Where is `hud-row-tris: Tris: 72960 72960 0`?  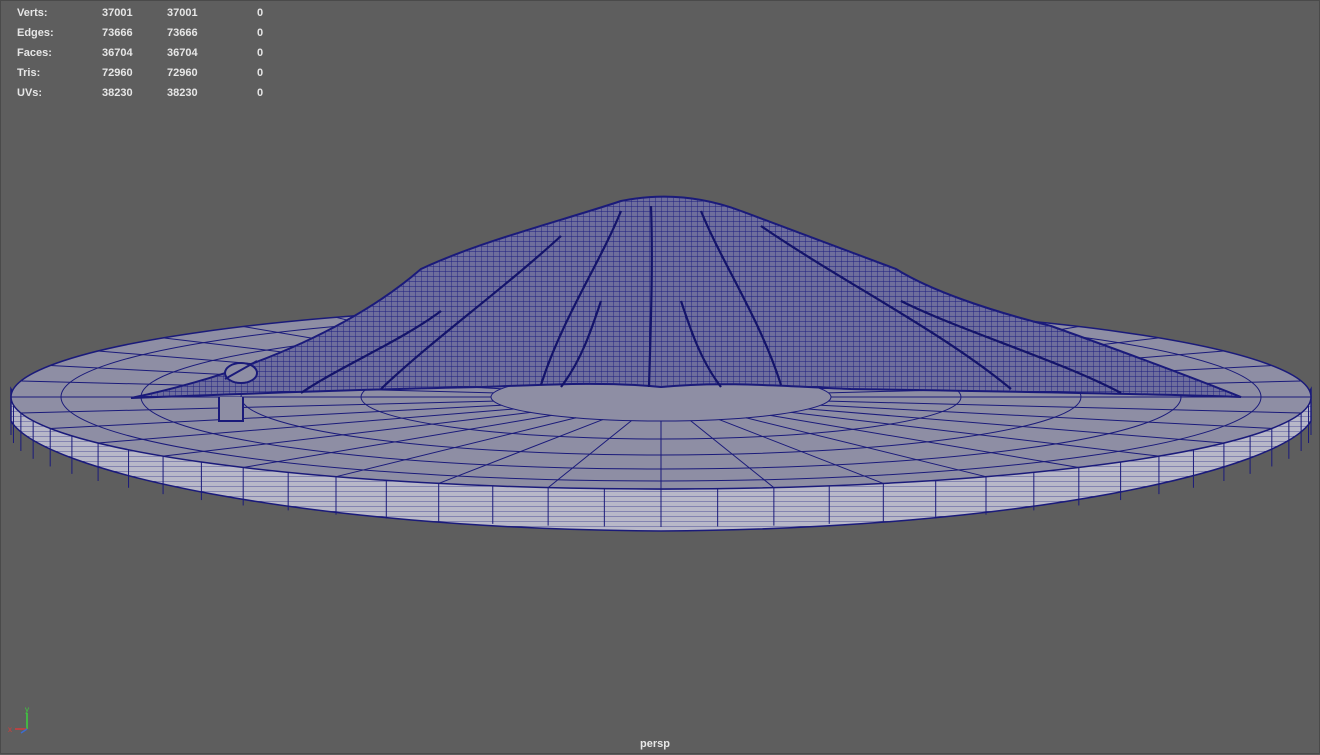
hud-row-tris: Tris: 72960 72960 0 is located at coordinates (147, 73).